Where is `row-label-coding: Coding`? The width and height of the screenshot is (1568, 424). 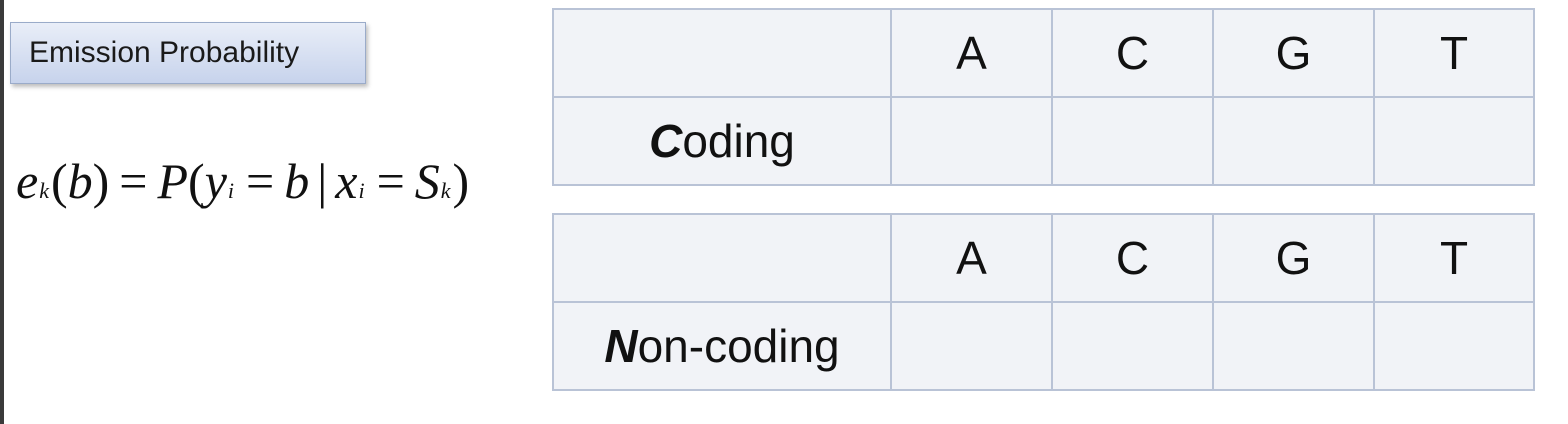 row-label-coding: Coding is located at coordinates (722, 141).